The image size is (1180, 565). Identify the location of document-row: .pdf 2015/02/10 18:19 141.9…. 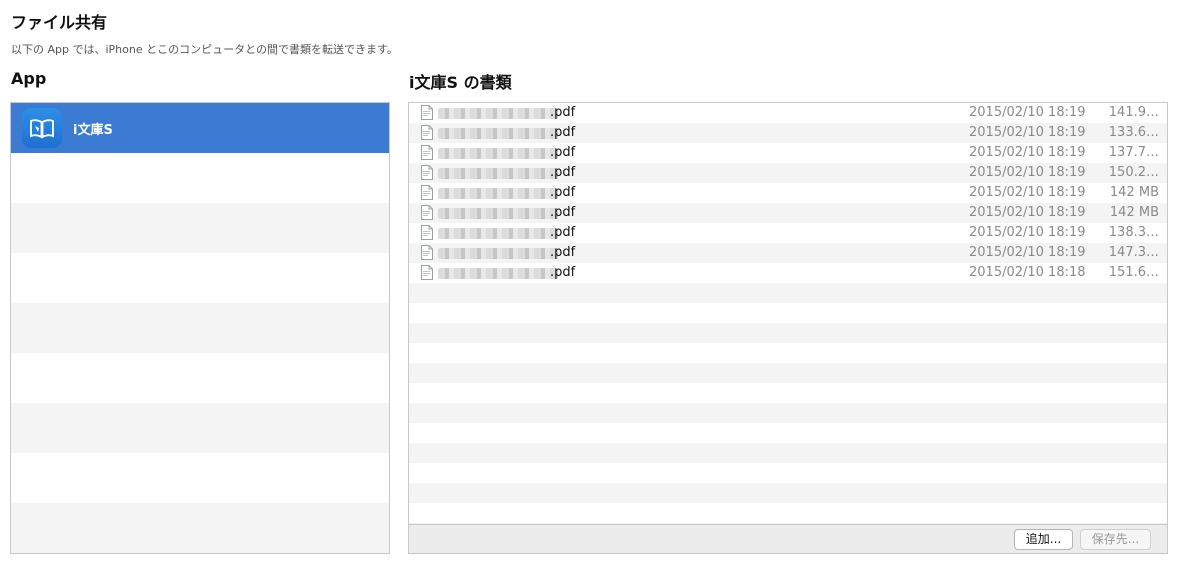
(788, 113).